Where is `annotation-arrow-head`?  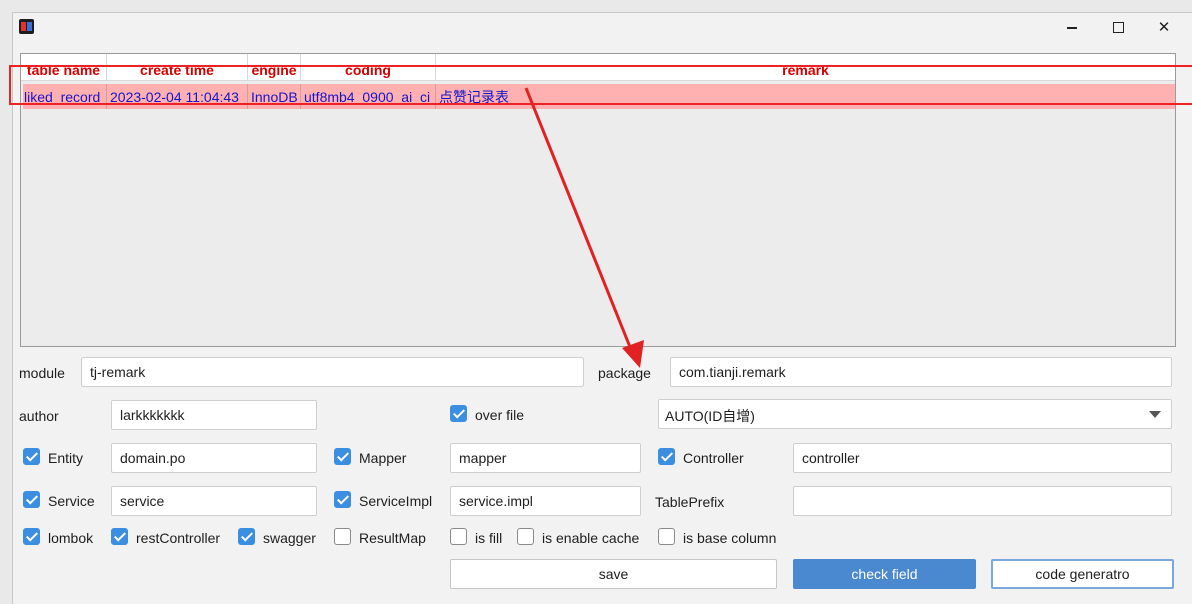
annotation-arrow-head is located at coordinates (633, 354).